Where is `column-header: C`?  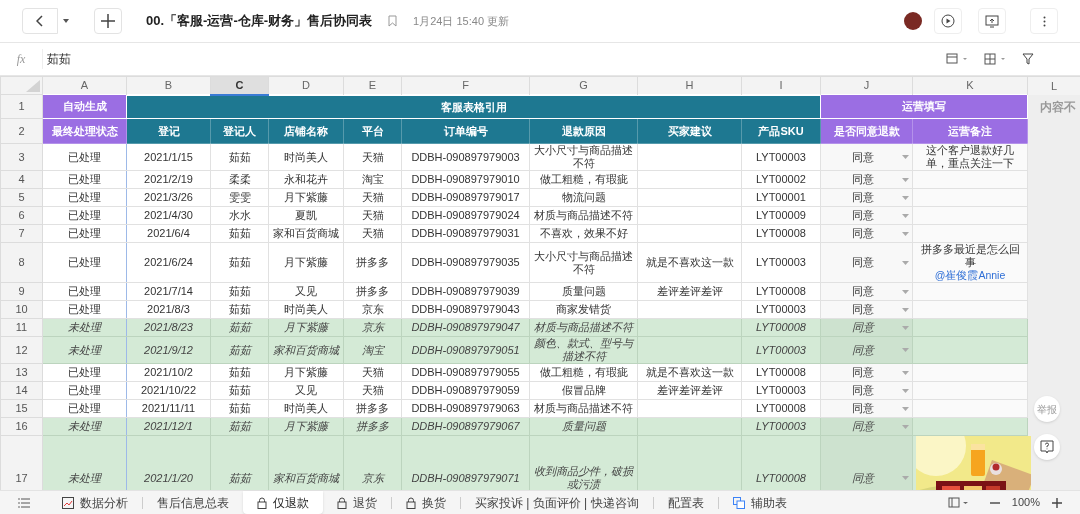 column-header: C is located at coordinates (239, 85).